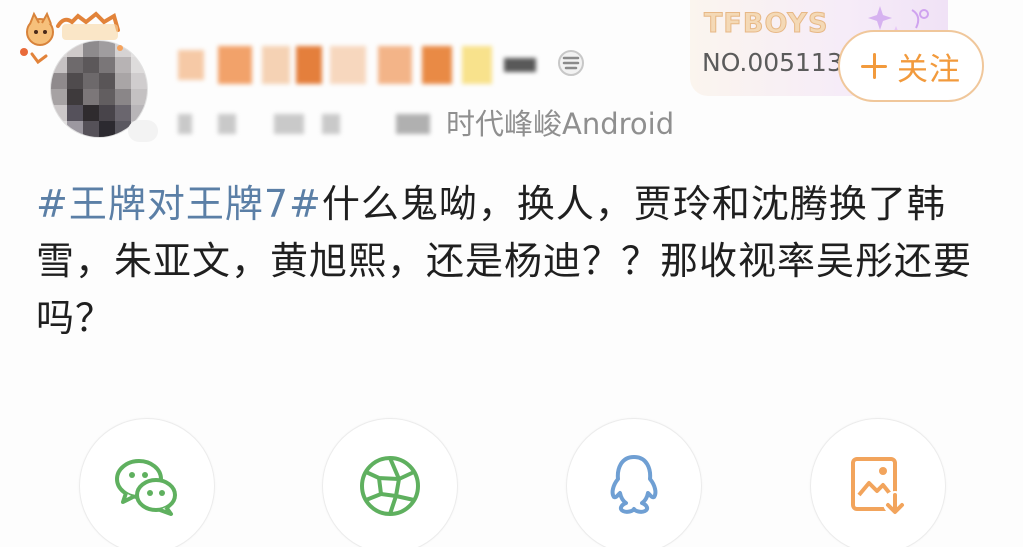 The height and width of the screenshot is (547, 1023). What do you see at coordinates (766, 24) in the screenshot?
I see `fan-group-name: TFBOYS` at bounding box center [766, 24].